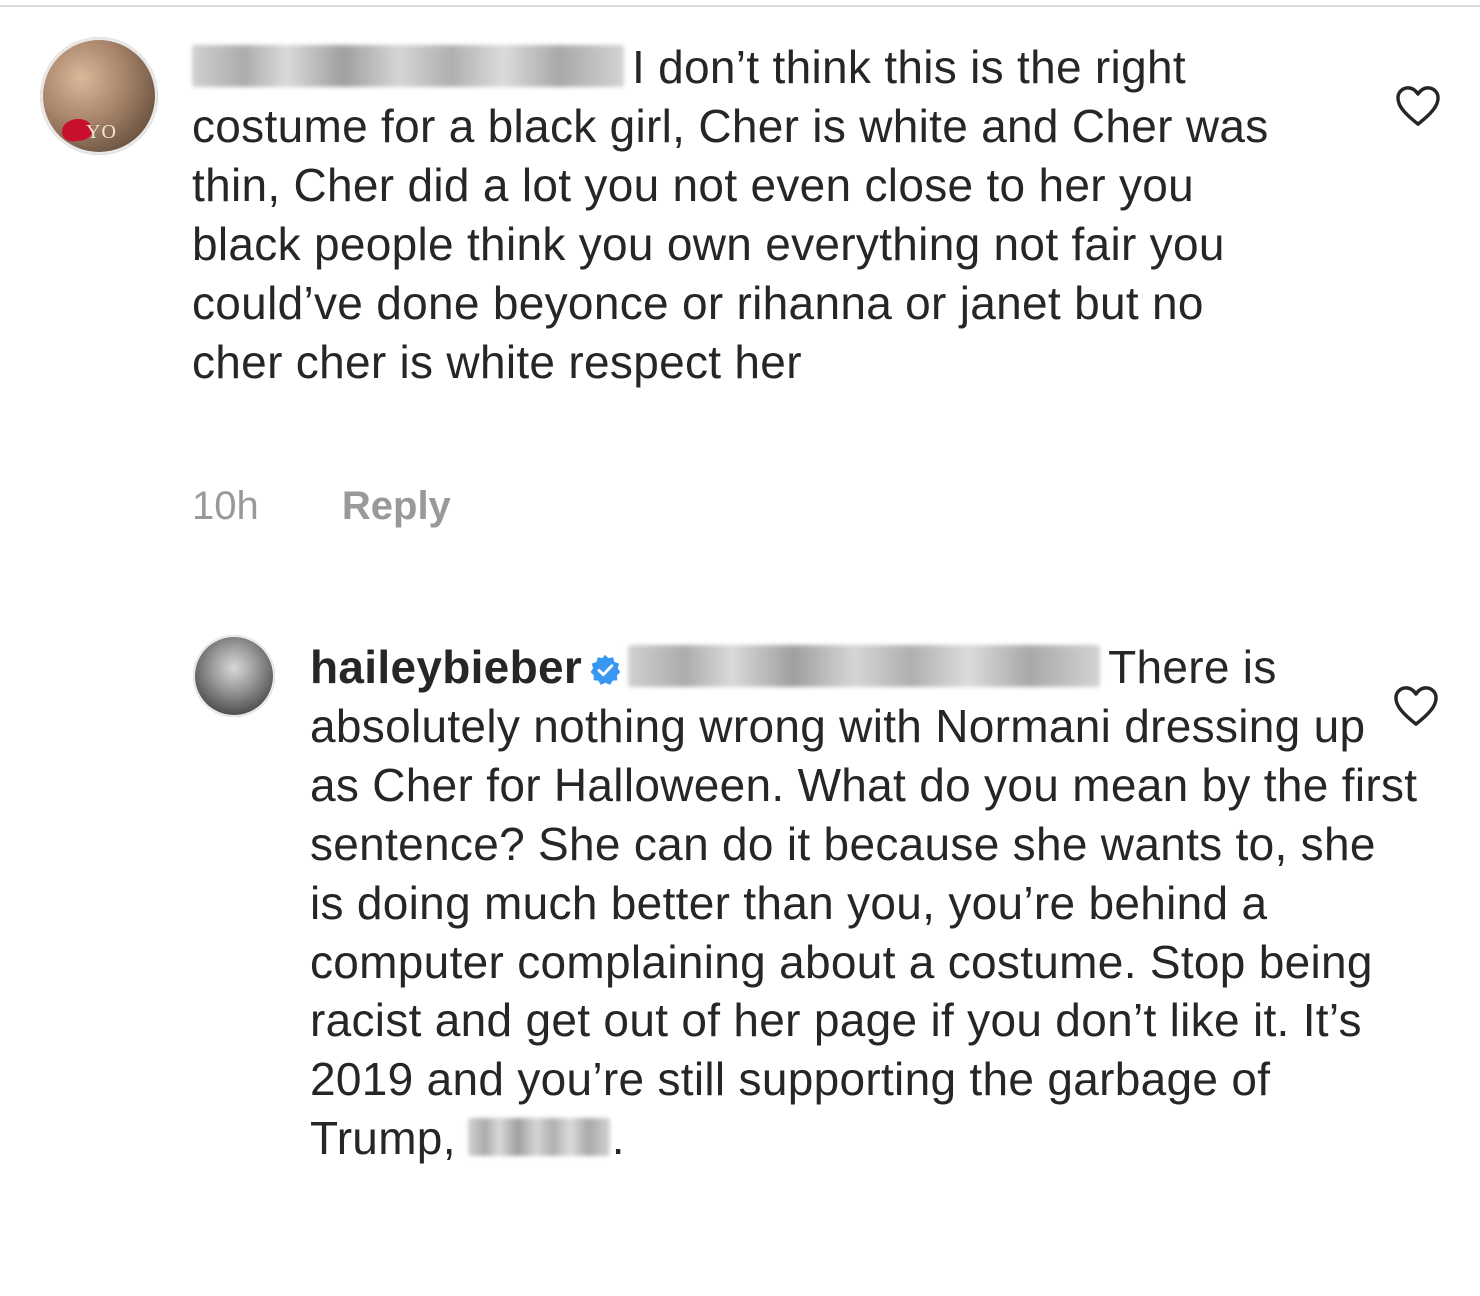 This screenshot has height=1296, width=1480. I want to click on reply-button: Reply, so click(396, 506).